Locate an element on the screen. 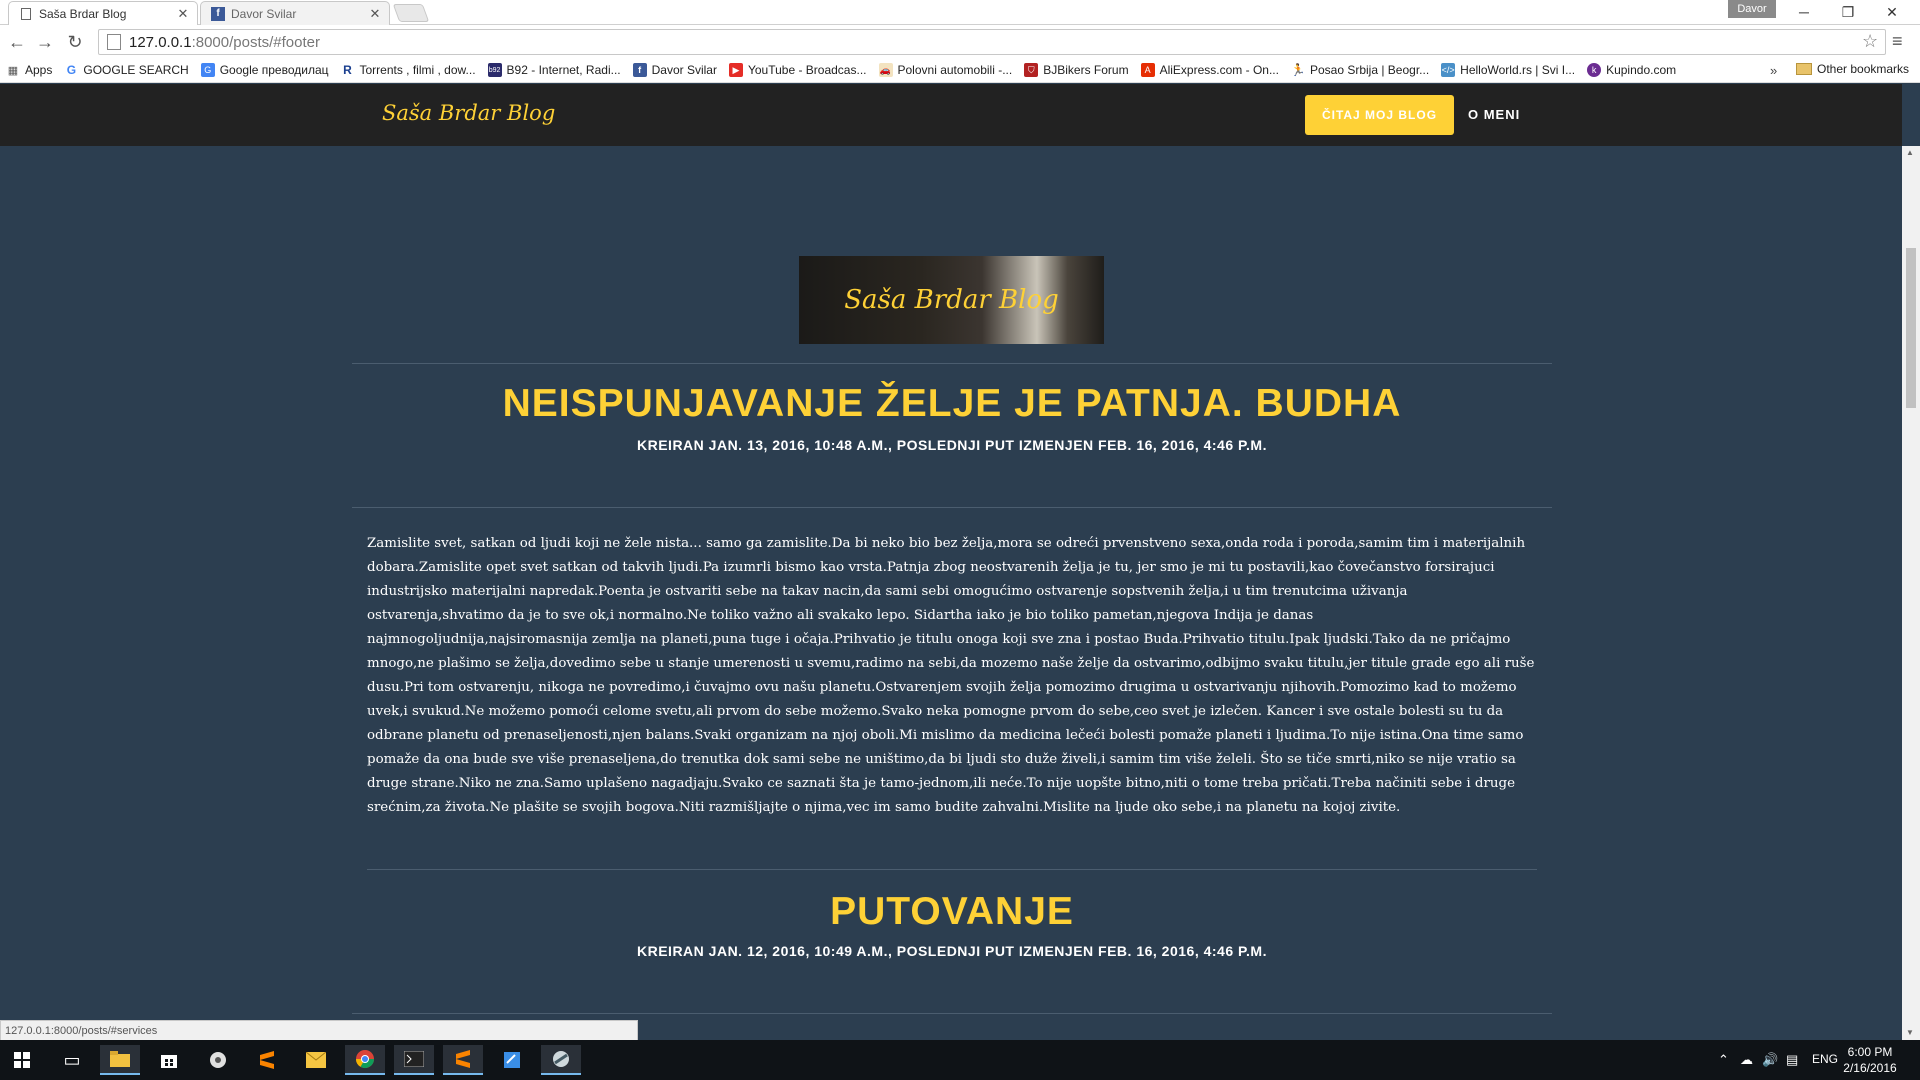 The width and height of the screenshot is (1920, 1080). task-view-icon: ▭ is located at coordinates (72, 1060).